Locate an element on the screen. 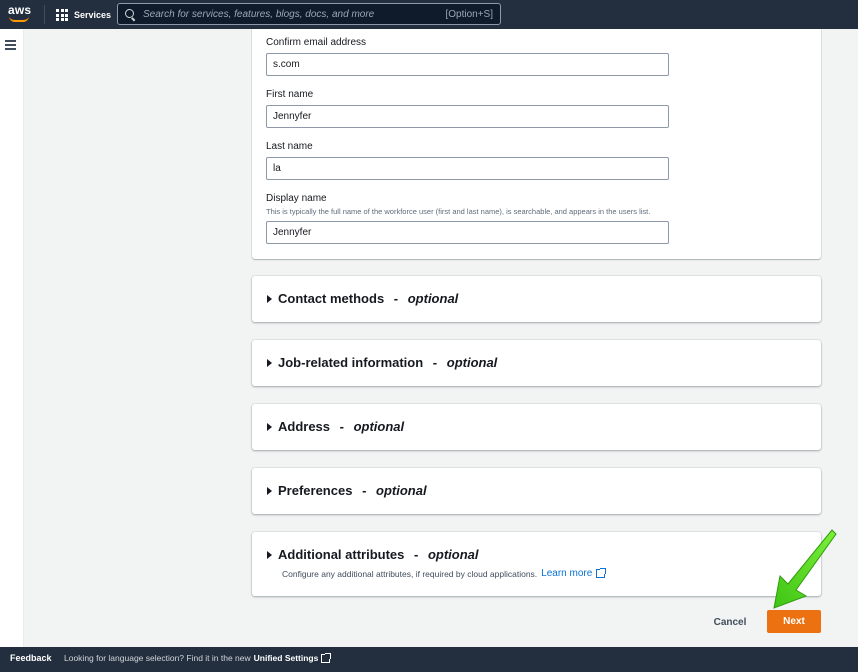 The width and height of the screenshot is (858, 672). hamburger-menu-icon is located at coordinates (10, 45).